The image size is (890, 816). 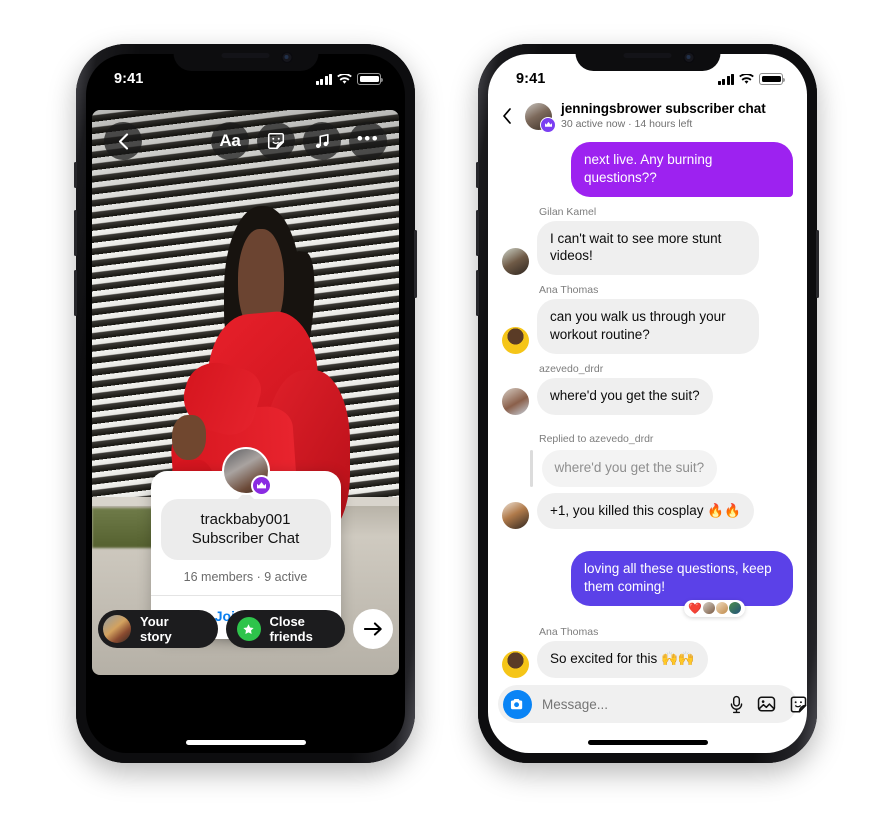 I want to click on sticker-tool-button, so click(x=276, y=141).